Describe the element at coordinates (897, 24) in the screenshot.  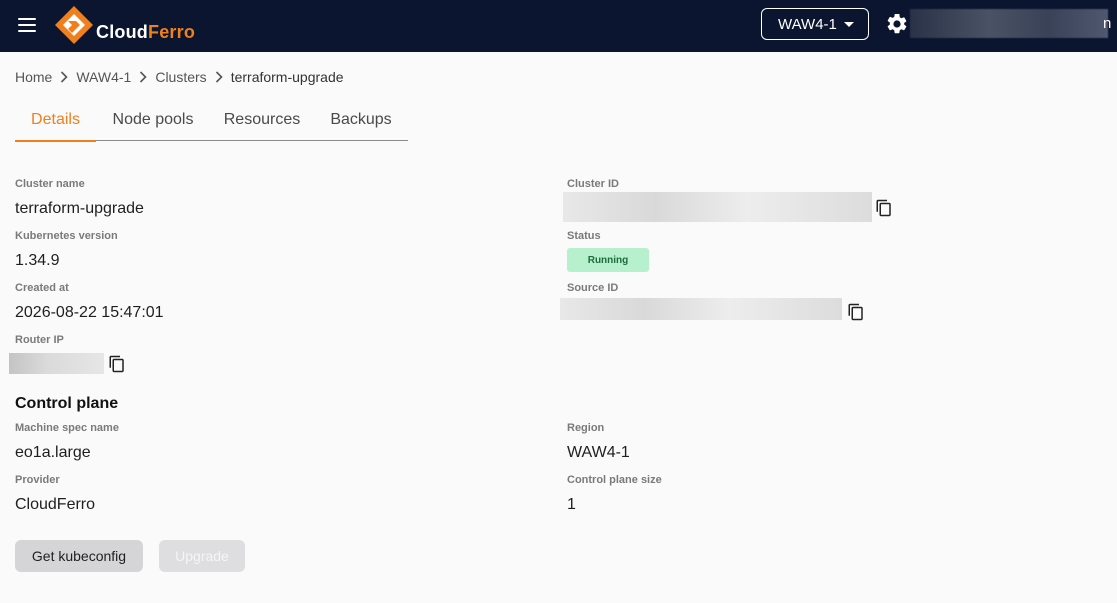
I see `gear-icon` at that location.